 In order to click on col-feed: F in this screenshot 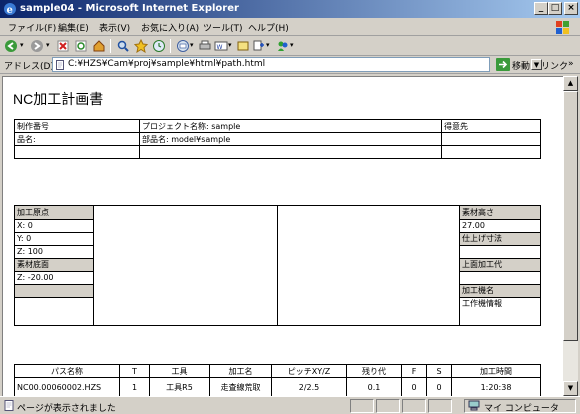, I will do `click(414, 371)`.